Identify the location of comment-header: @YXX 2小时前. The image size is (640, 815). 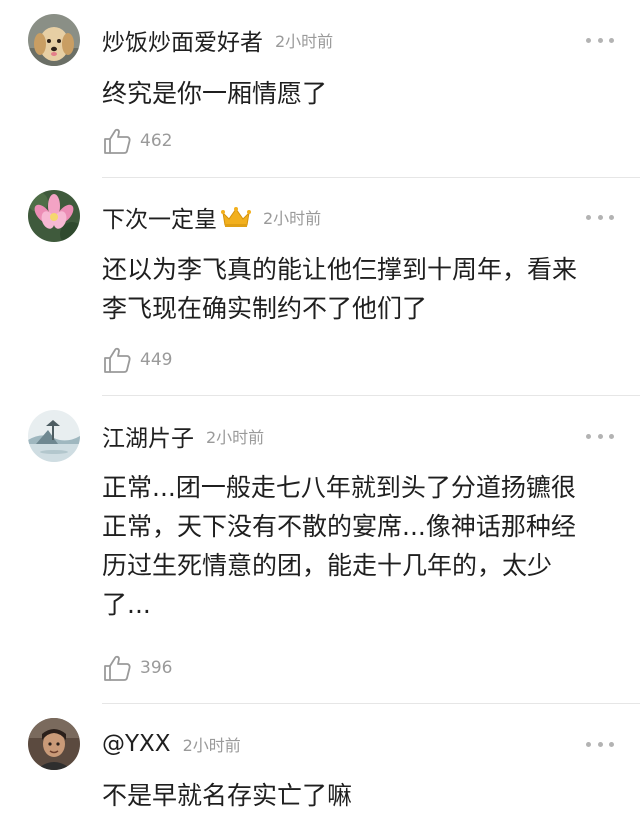
(171, 744).